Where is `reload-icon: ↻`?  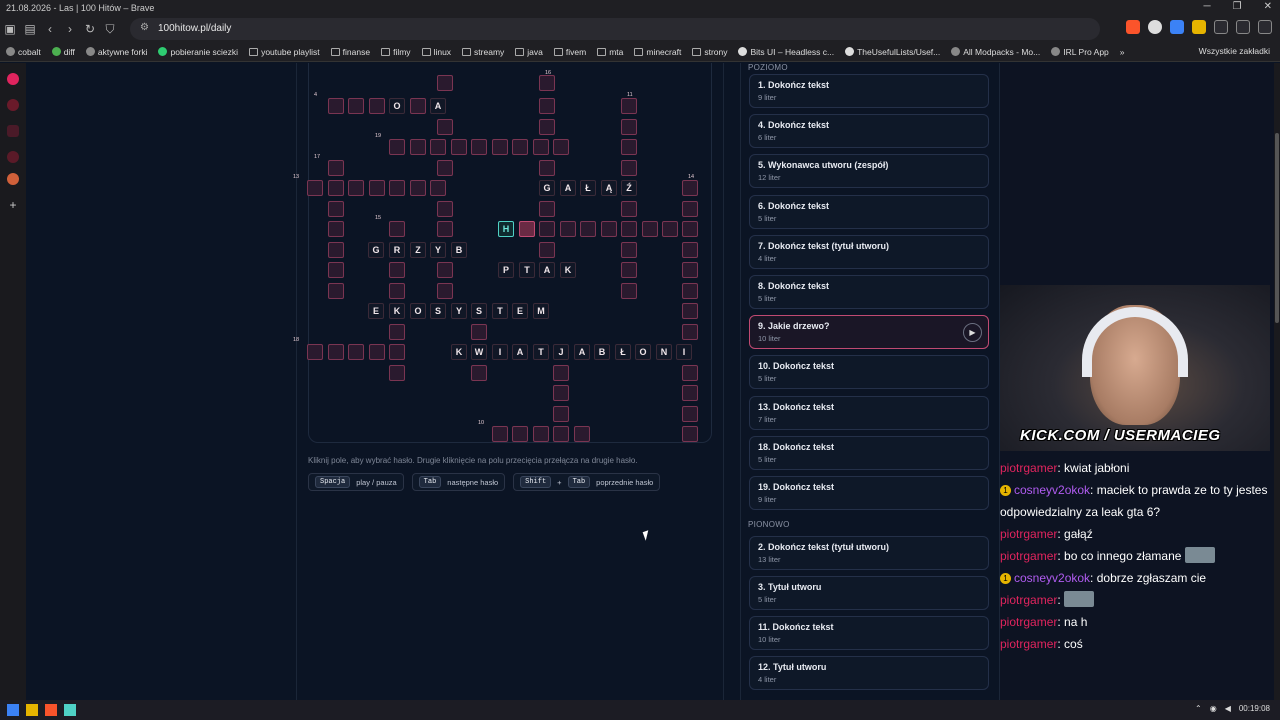
reload-icon: ↻ is located at coordinates (90, 29).